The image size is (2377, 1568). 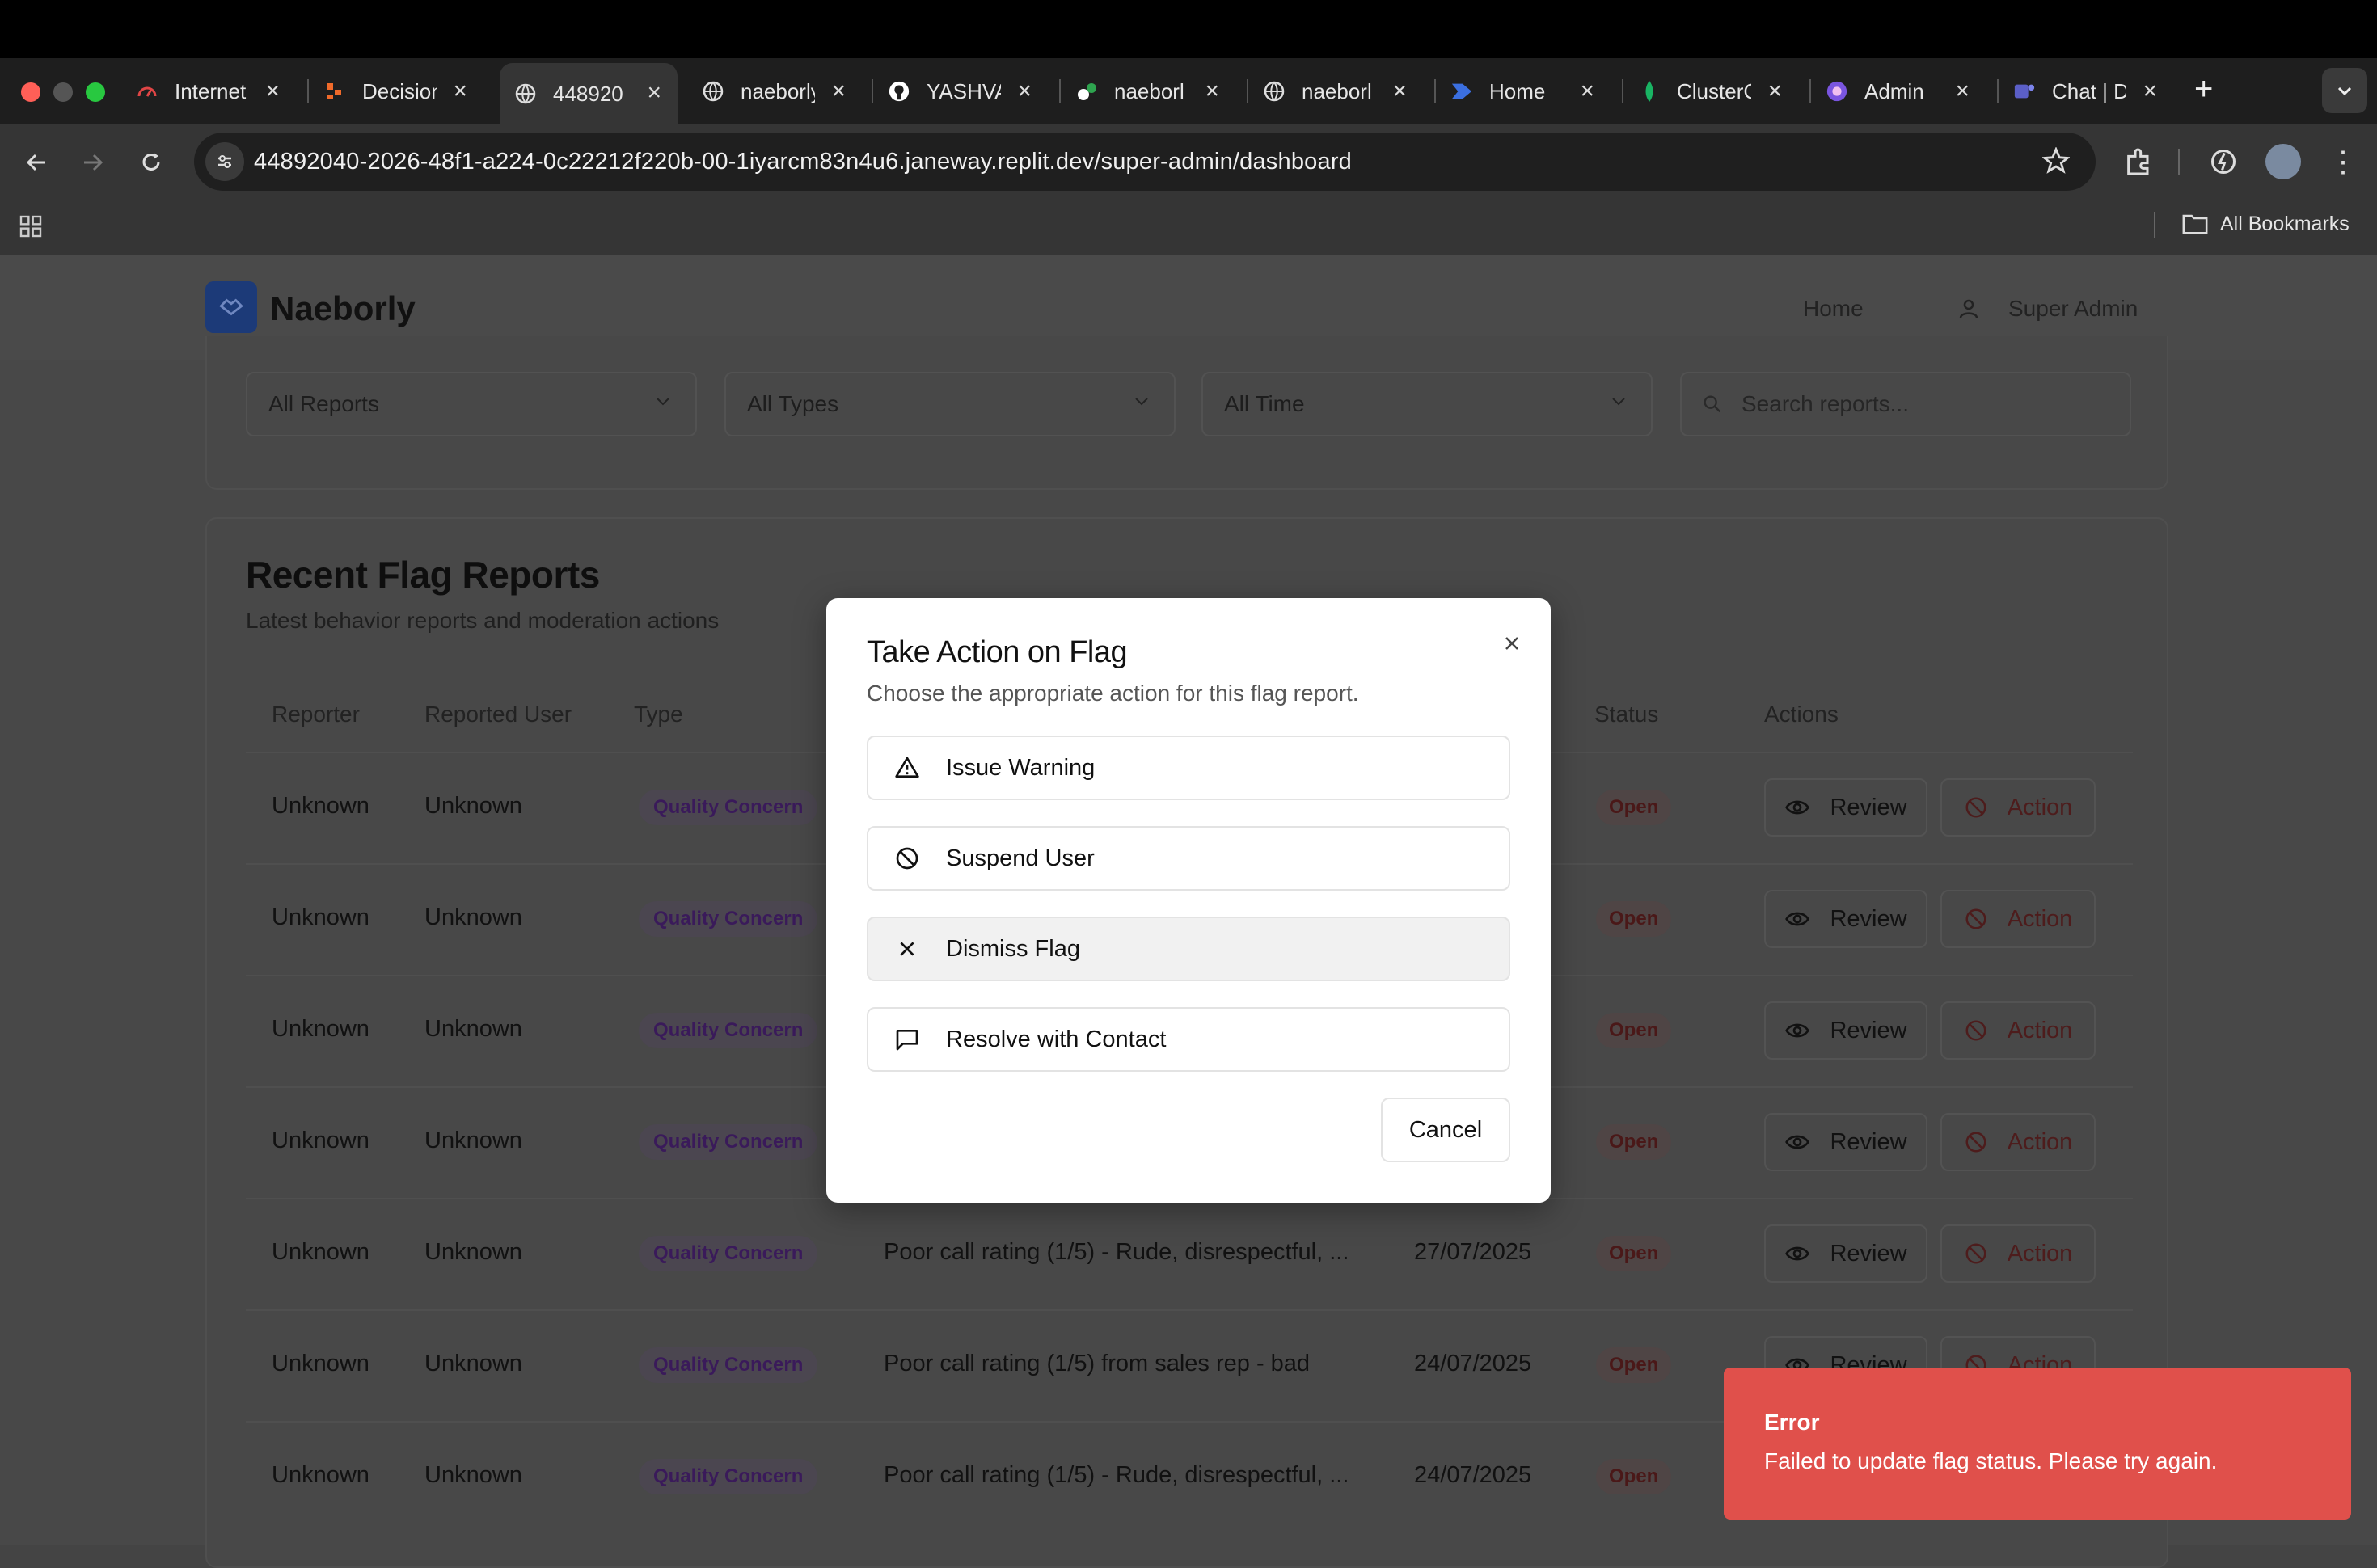 I want to click on all-bookmarks-button: All Bookmarks, so click(x=2265, y=224).